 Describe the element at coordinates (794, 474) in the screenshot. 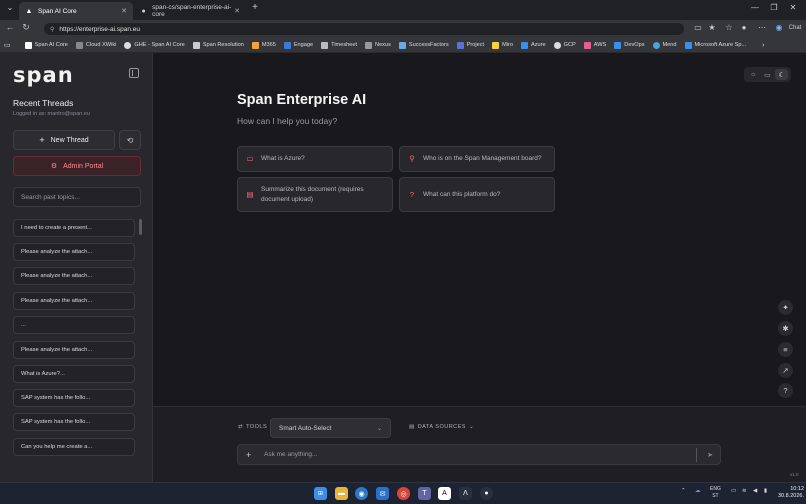

I see `version-label: v1.0` at that location.